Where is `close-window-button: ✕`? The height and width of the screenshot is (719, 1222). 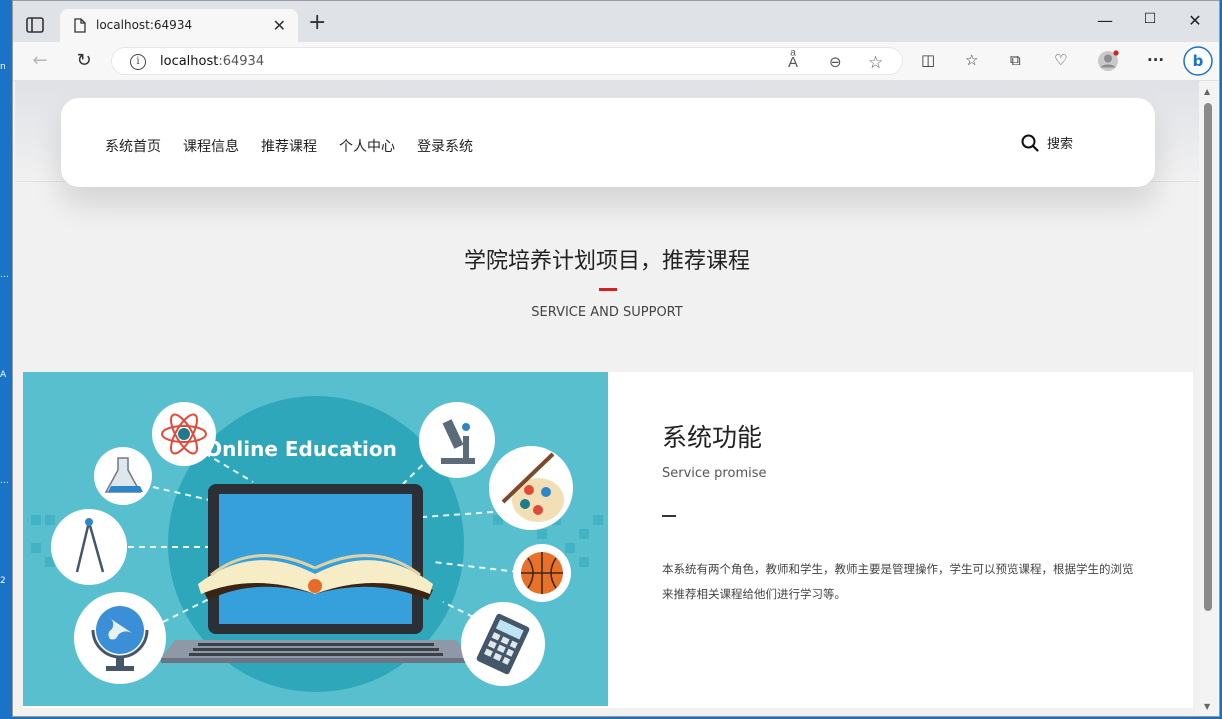 close-window-button: ✕ is located at coordinates (1195, 20).